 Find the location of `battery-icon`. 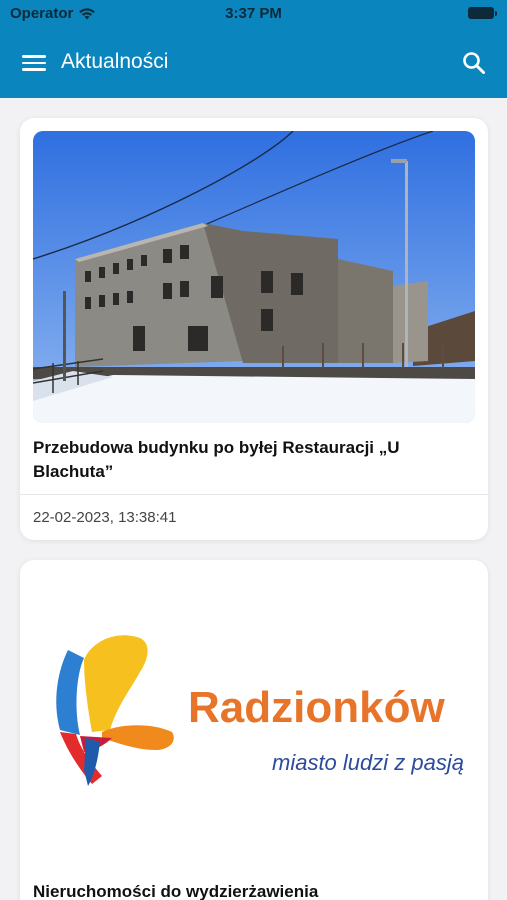

battery-icon is located at coordinates (482, 13).